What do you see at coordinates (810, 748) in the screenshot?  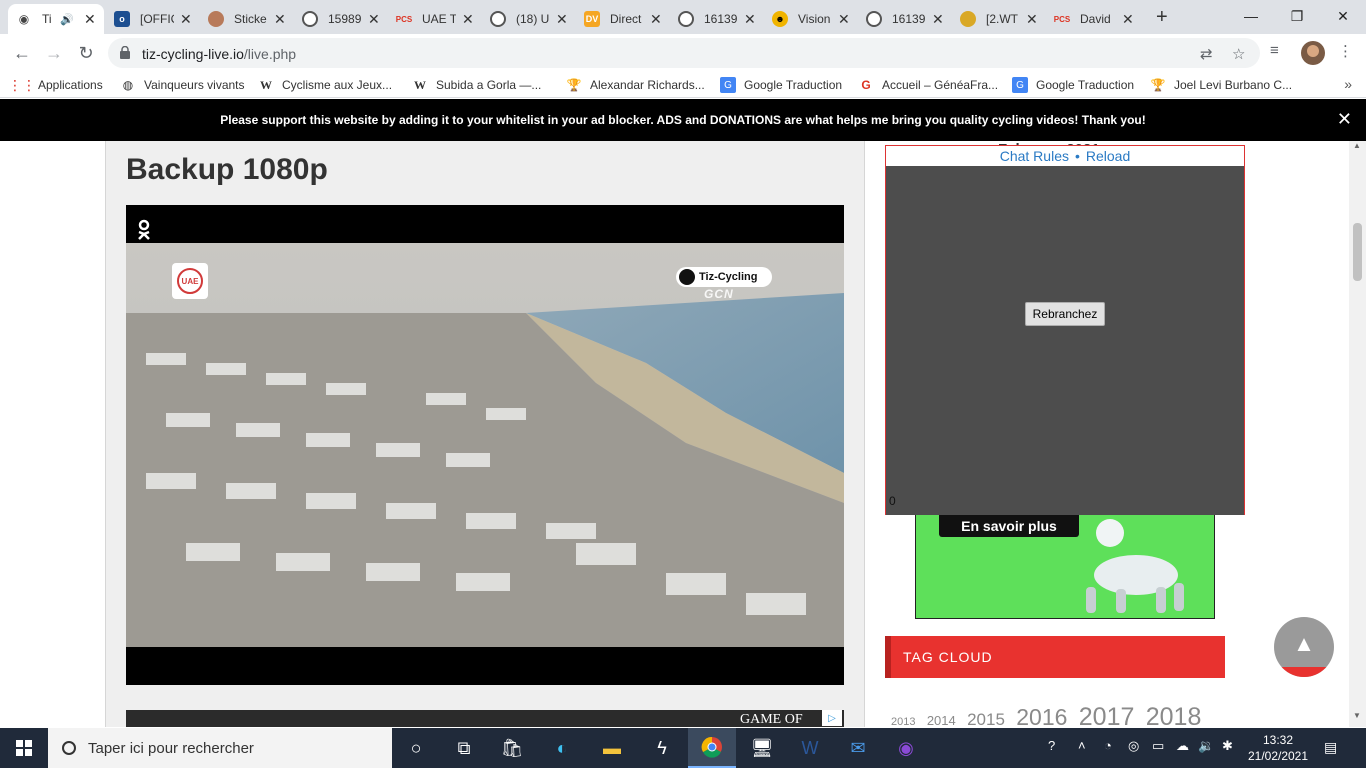 I see `word-icon: W` at bounding box center [810, 748].